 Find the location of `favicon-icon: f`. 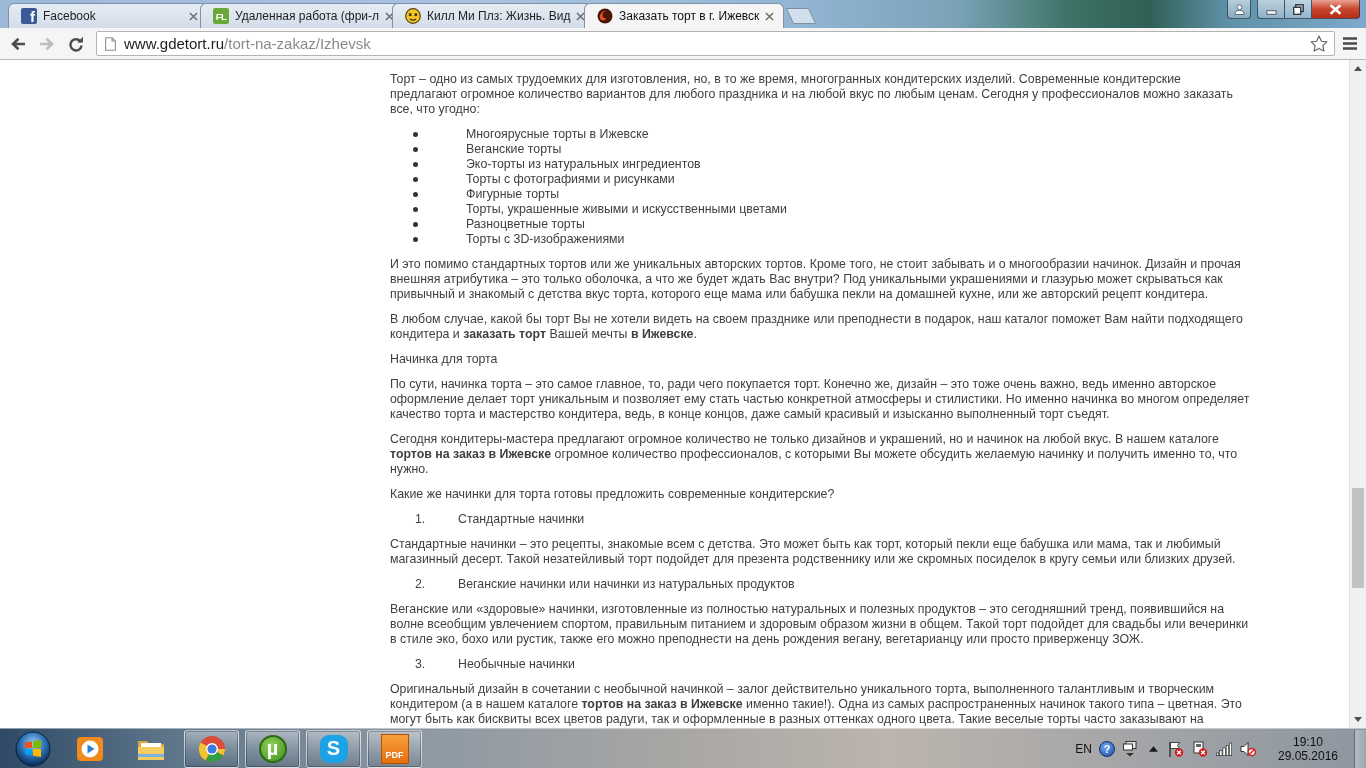

favicon-icon: f is located at coordinates (29, 16).